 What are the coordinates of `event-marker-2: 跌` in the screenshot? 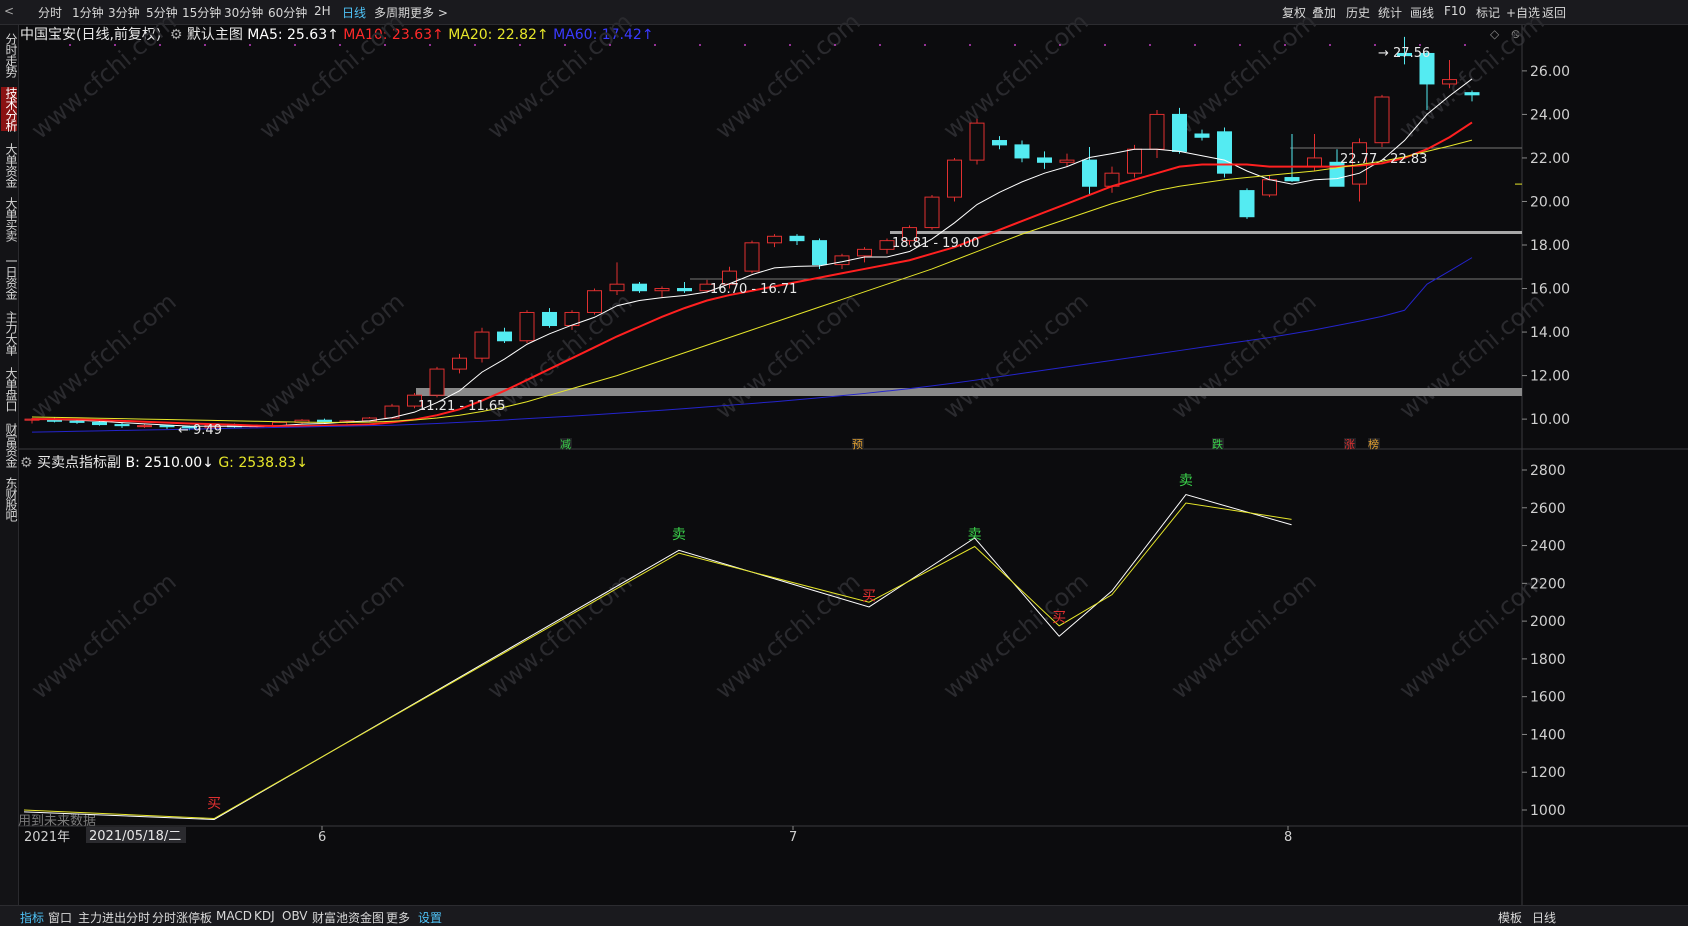 It's located at (1217, 444).